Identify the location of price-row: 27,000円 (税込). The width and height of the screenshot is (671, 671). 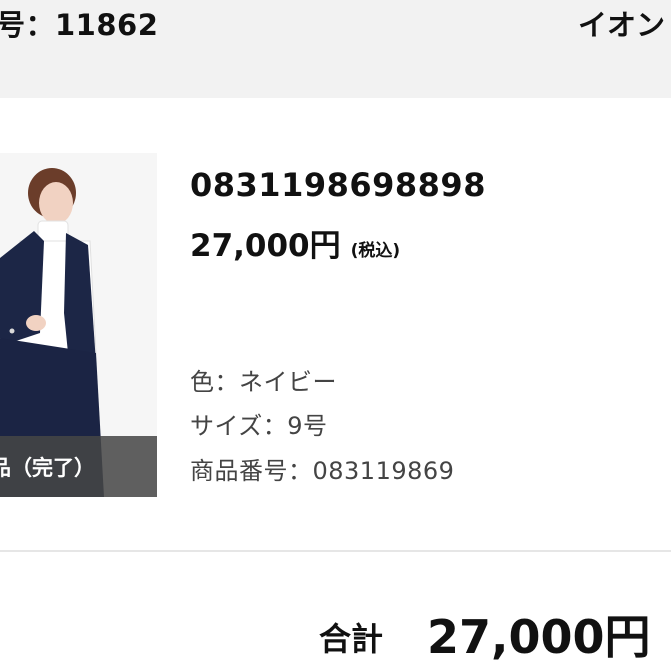
(295, 242).